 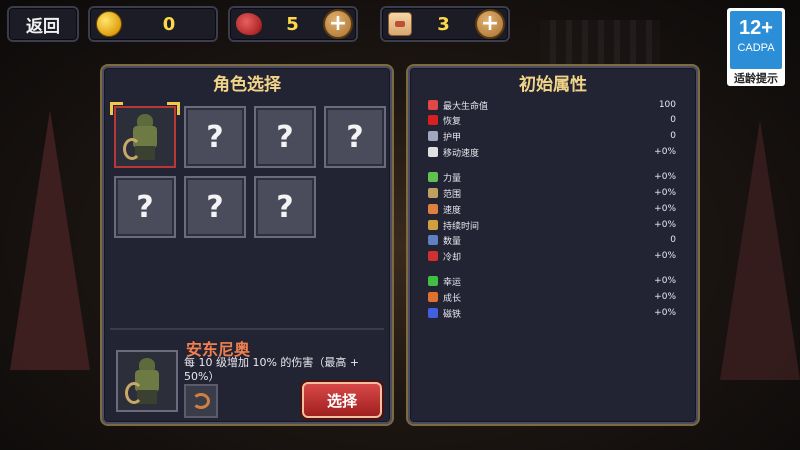 What do you see at coordinates (452, 257) in the screenshot?
I see `stat-label: 冷却` at bounding box center [452, 257].